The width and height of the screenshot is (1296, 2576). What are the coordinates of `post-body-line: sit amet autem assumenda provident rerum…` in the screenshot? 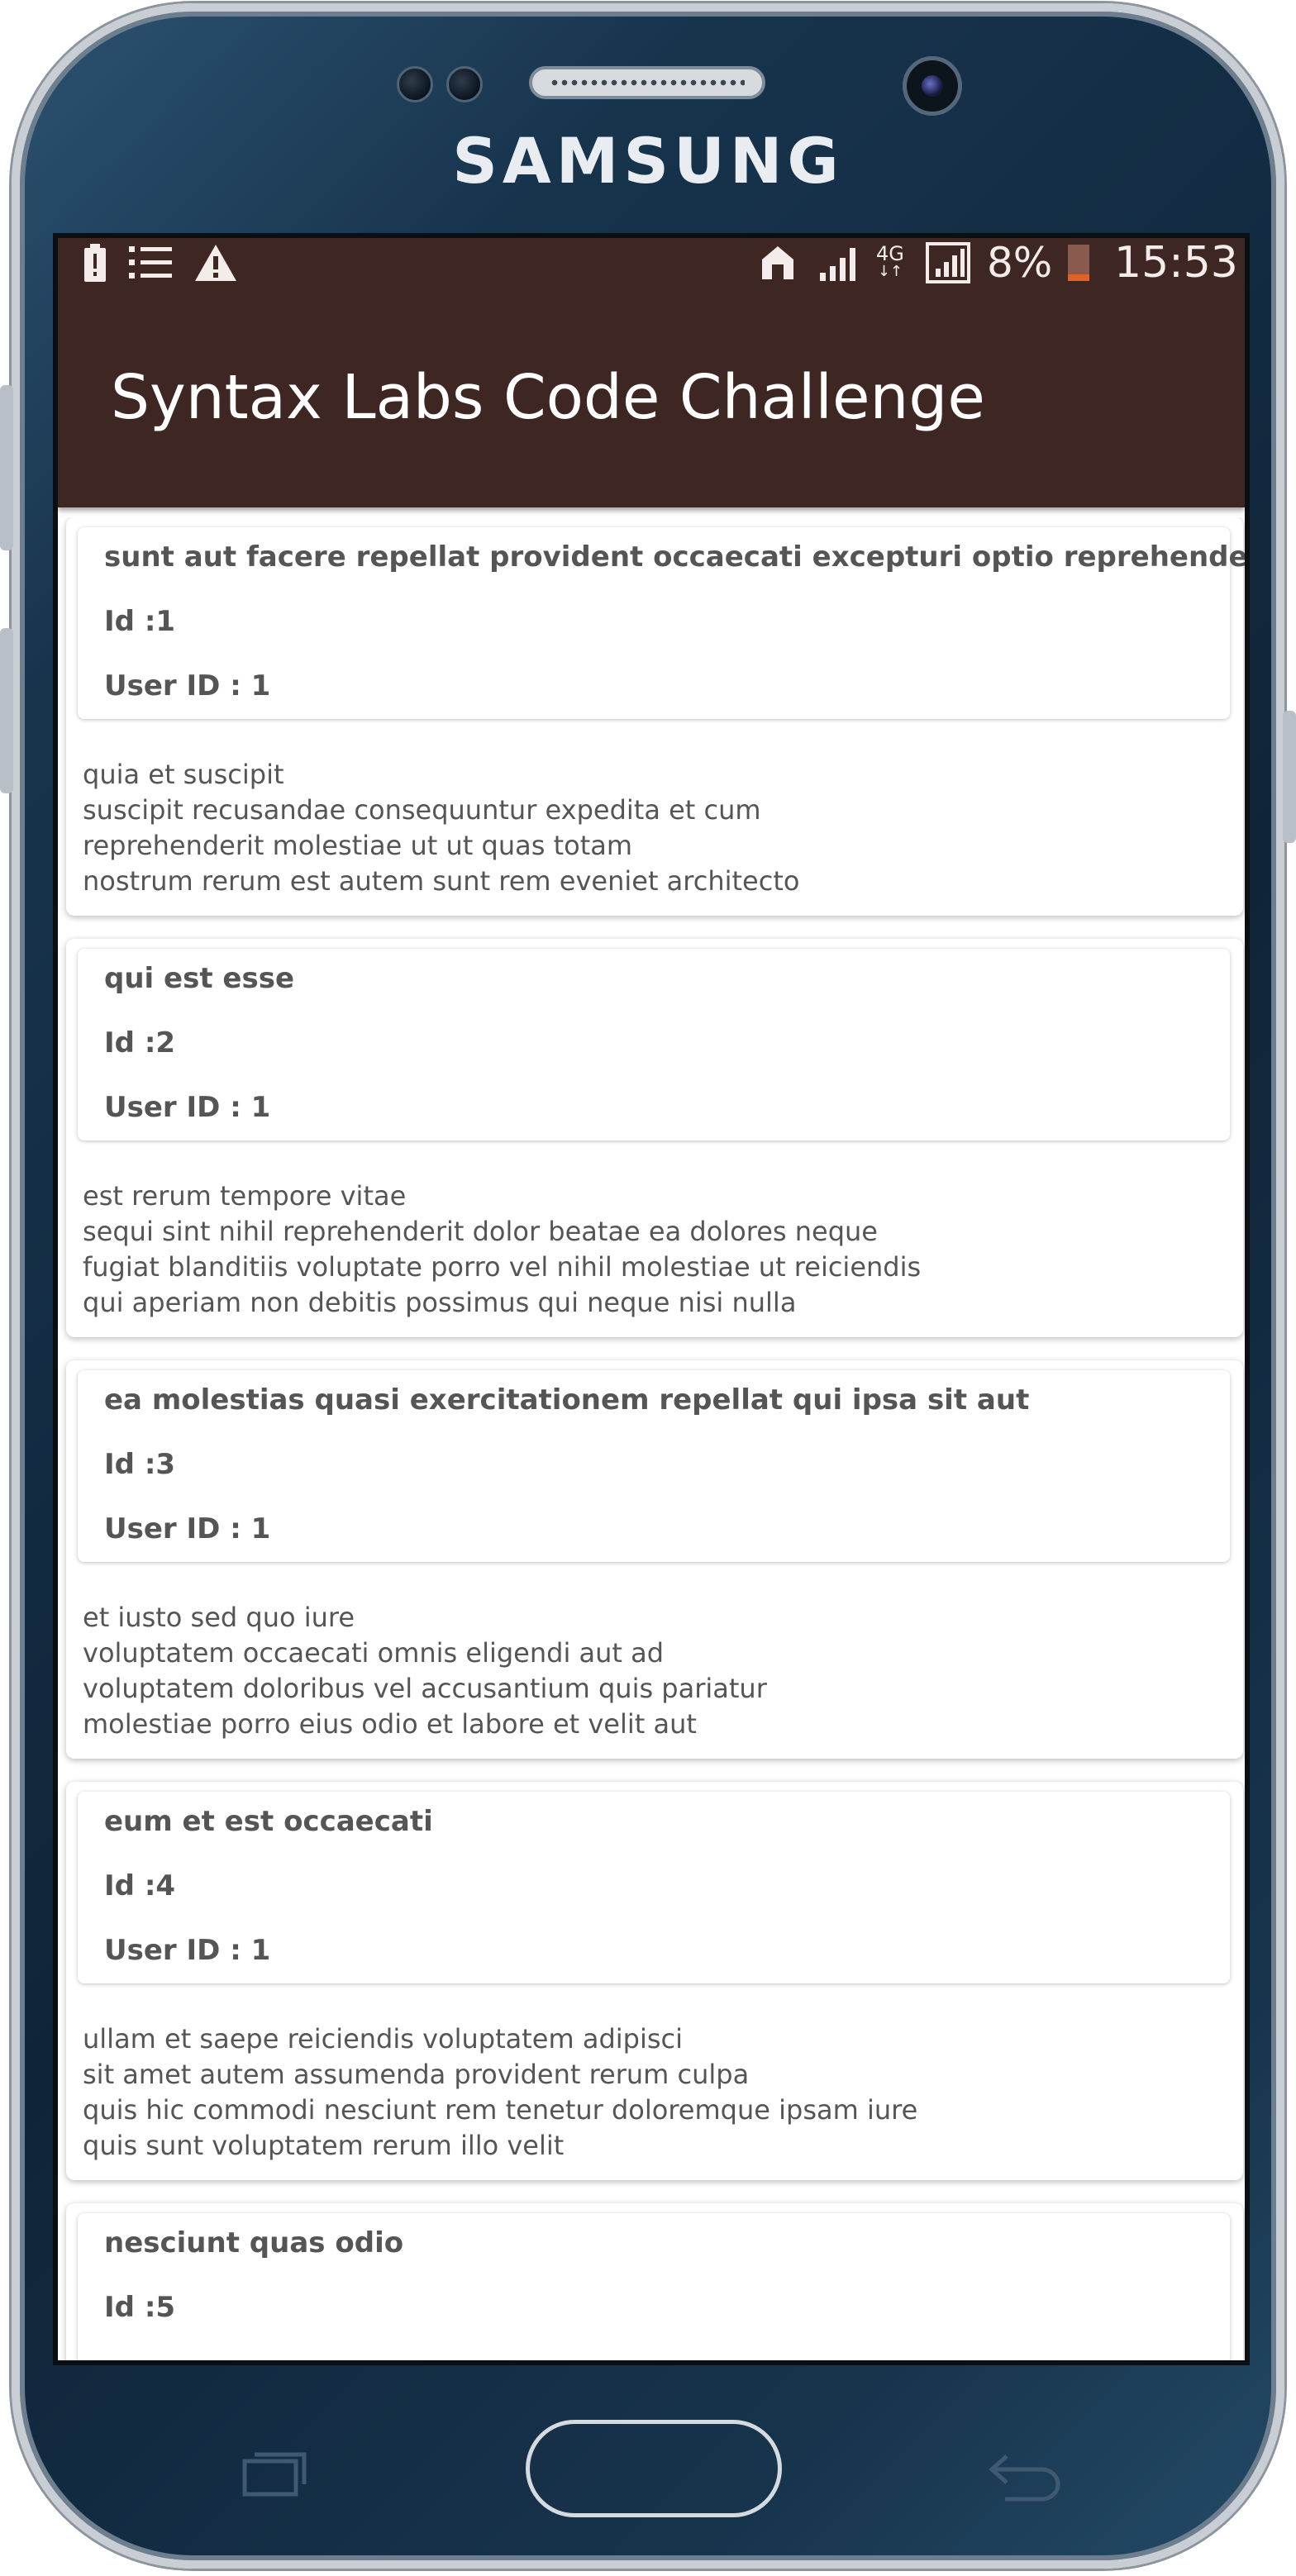 It's located at (417, 2075).